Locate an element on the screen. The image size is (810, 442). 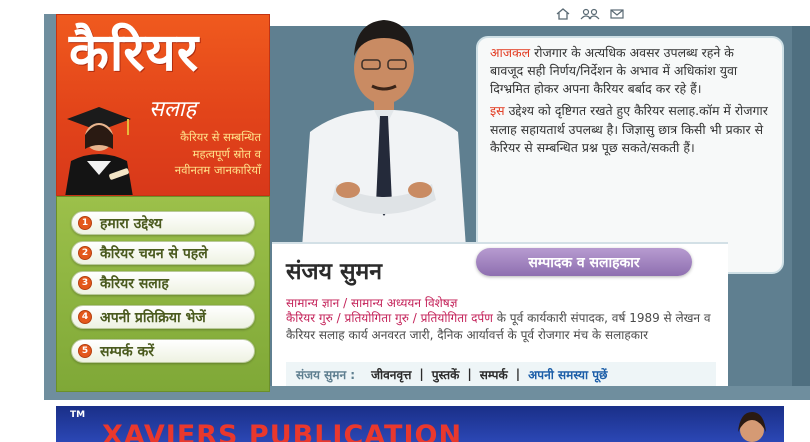
banner-face-image is located at coordinates (752, 427).